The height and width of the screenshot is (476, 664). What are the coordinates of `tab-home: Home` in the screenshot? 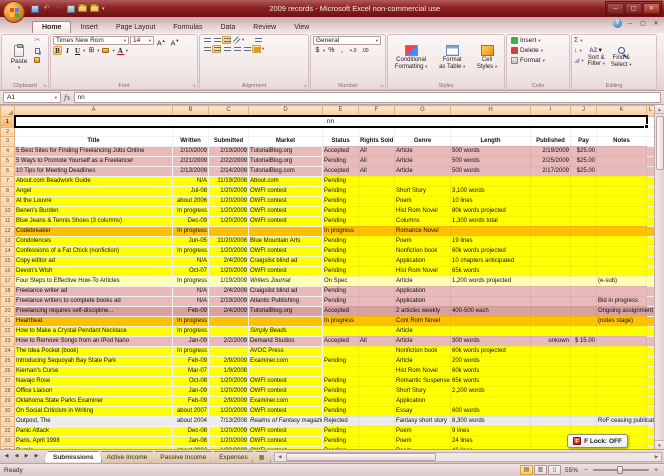 It's located at (52, 27).